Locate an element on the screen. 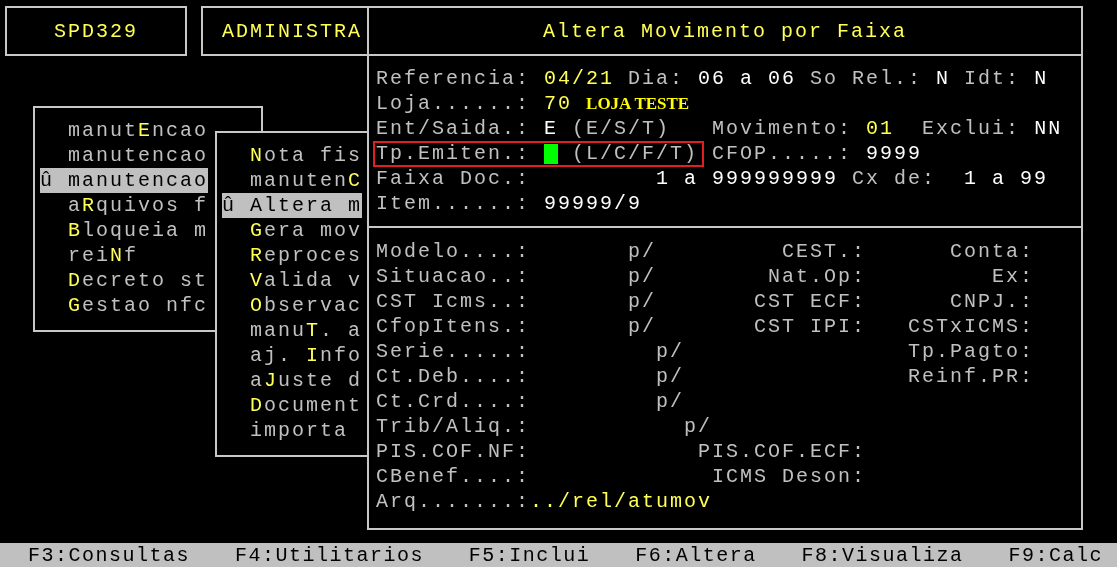 This screenshot has height=567, width=1117. field-label: CST ECF: is located at coordinates (810, 301).